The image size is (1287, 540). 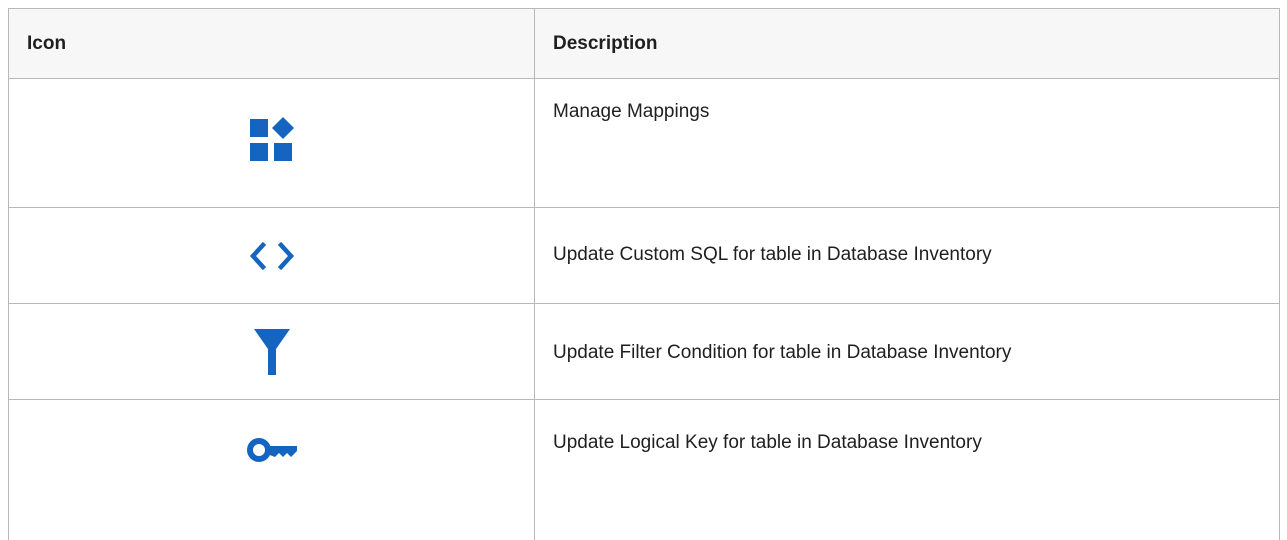 I want to click on code-icon, so click(x=271, y=255).